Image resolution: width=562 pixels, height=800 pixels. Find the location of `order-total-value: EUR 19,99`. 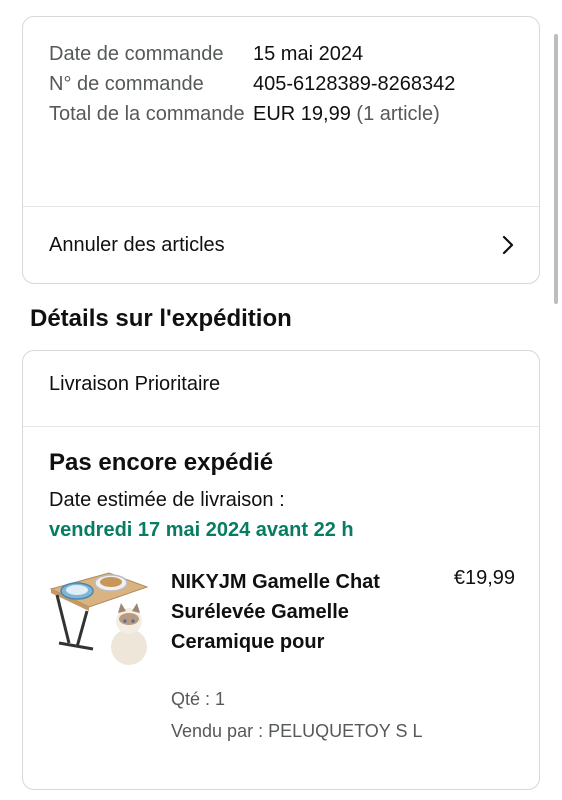

order-total-value: EUR 19,99 is located at coordinates (302, 114).